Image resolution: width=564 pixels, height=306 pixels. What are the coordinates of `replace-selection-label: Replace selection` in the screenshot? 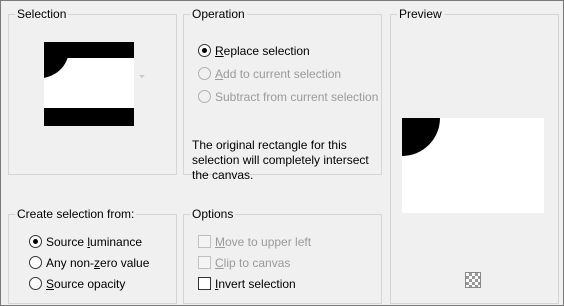 It's located at (262, 51).